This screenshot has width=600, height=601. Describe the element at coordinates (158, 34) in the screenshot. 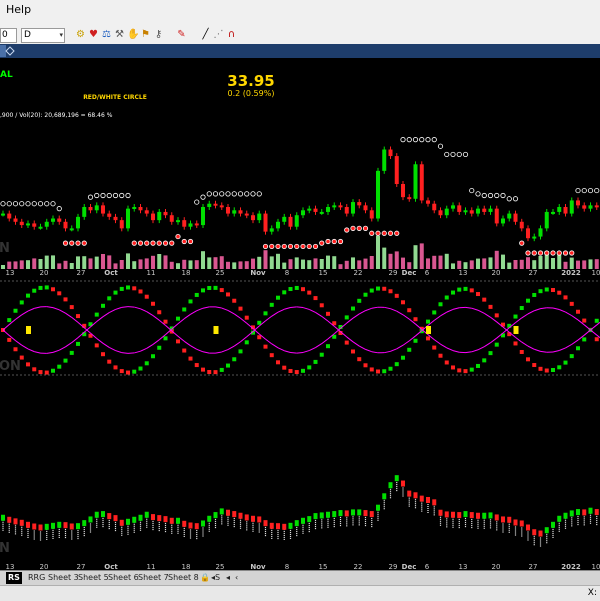

I see `key-icon: ⚷` at that location.